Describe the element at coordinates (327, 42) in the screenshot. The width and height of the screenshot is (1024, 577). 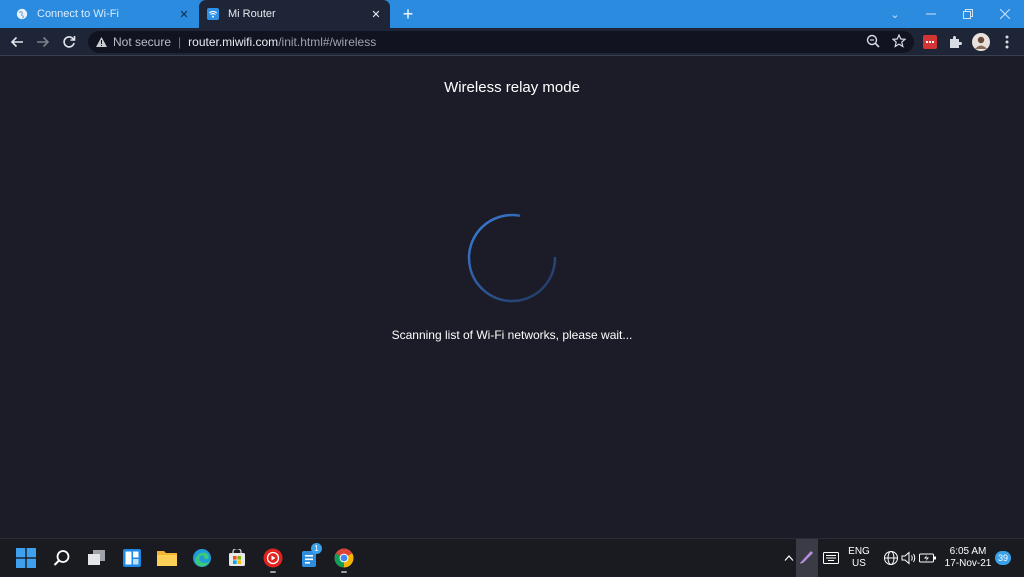
I see `address-path: /init.html#/wireless` at that location.